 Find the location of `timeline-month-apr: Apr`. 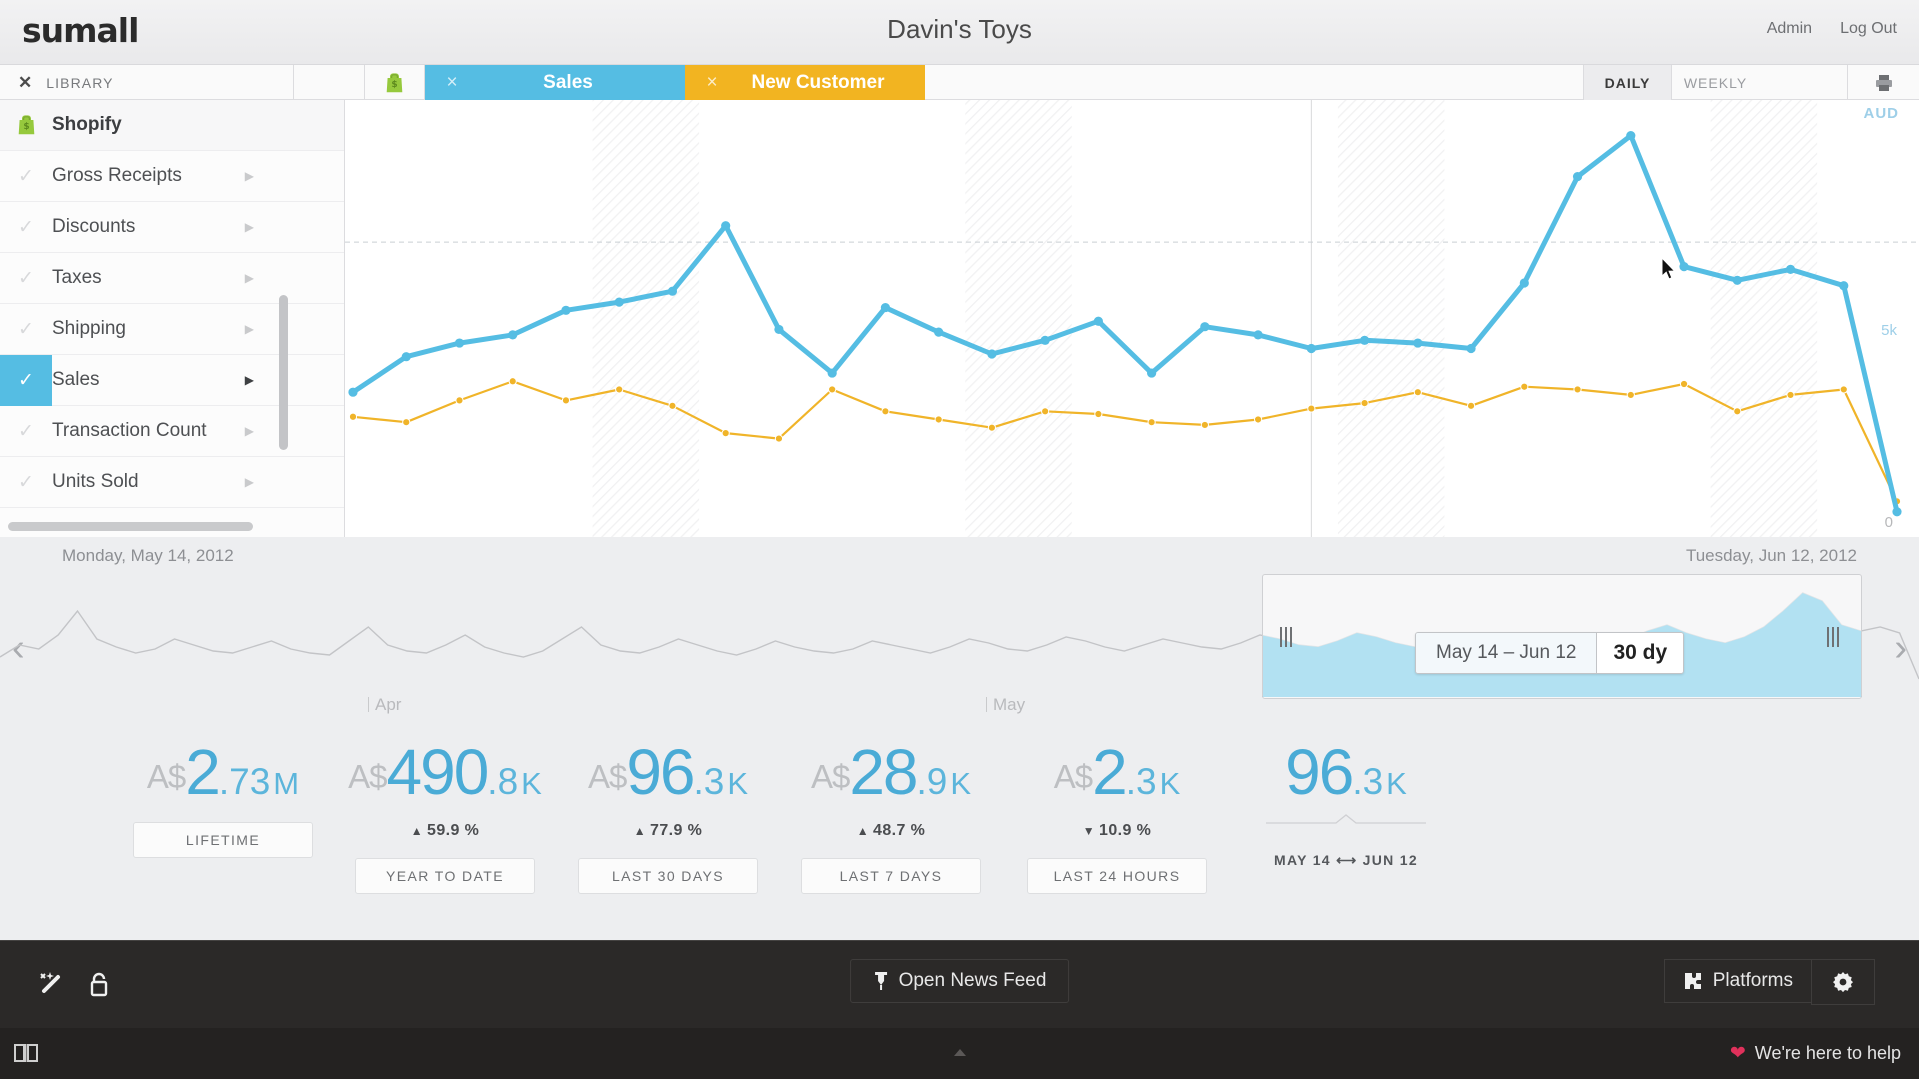

timeline-month-apr: Apr is located at coordinates (384, 705).